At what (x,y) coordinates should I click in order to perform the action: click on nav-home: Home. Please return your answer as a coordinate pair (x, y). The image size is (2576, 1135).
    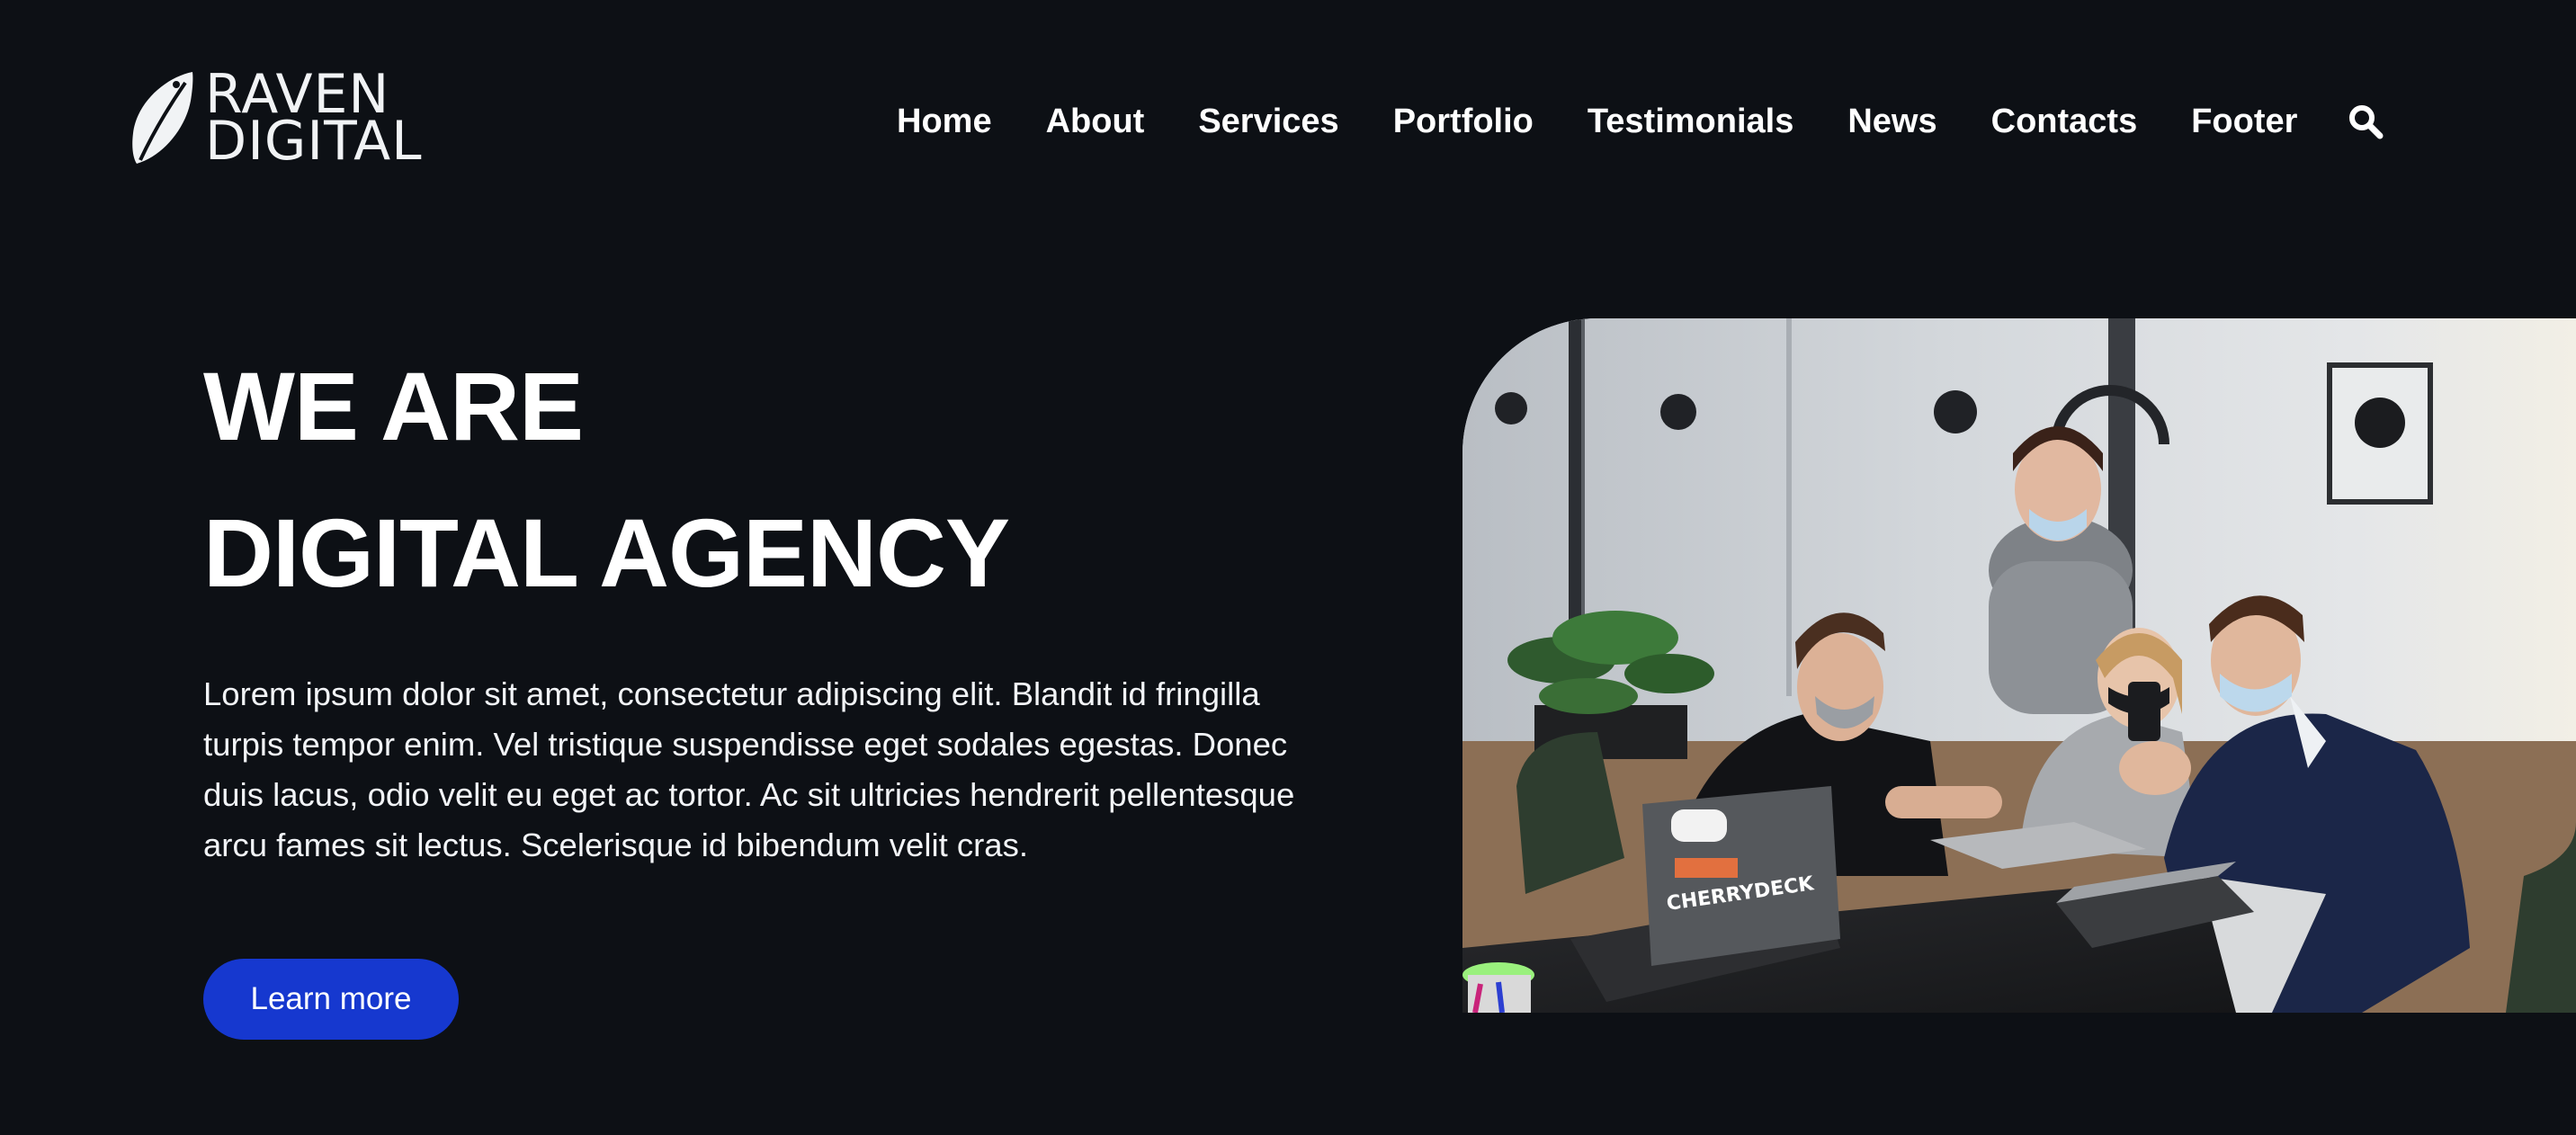
    Looking at the image, I should click on (944, 121).